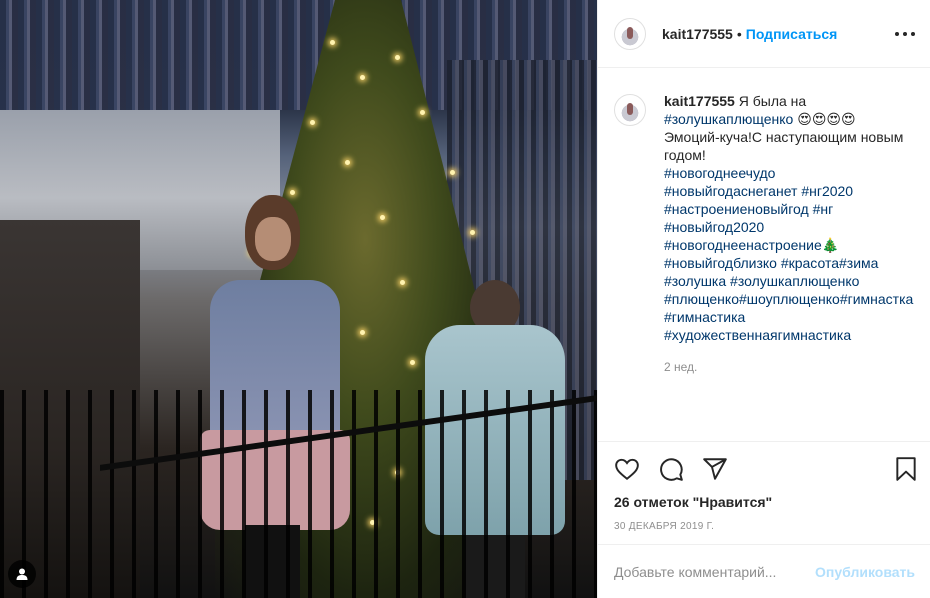 Image resolution: width=930 pixels, height=598 pixels. Describe the element at coordinates (757, 335) in the screenshot. I see `hashtag: #художественнаягимнастика` at that location.